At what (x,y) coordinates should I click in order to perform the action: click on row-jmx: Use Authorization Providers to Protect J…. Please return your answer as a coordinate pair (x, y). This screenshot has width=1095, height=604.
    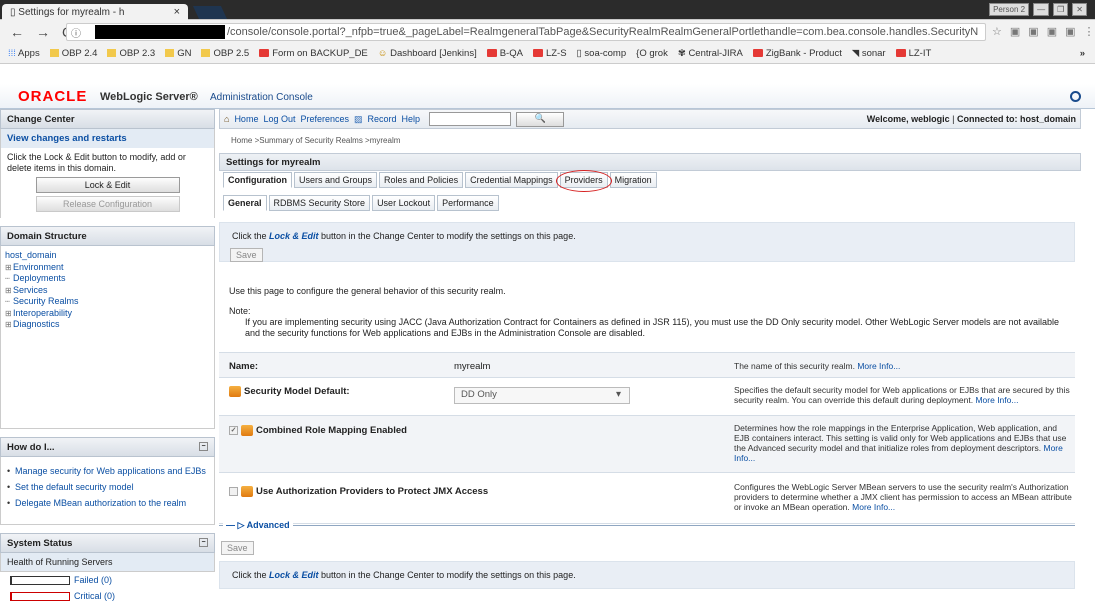
    Looking at the image, I should click on (647, 498).